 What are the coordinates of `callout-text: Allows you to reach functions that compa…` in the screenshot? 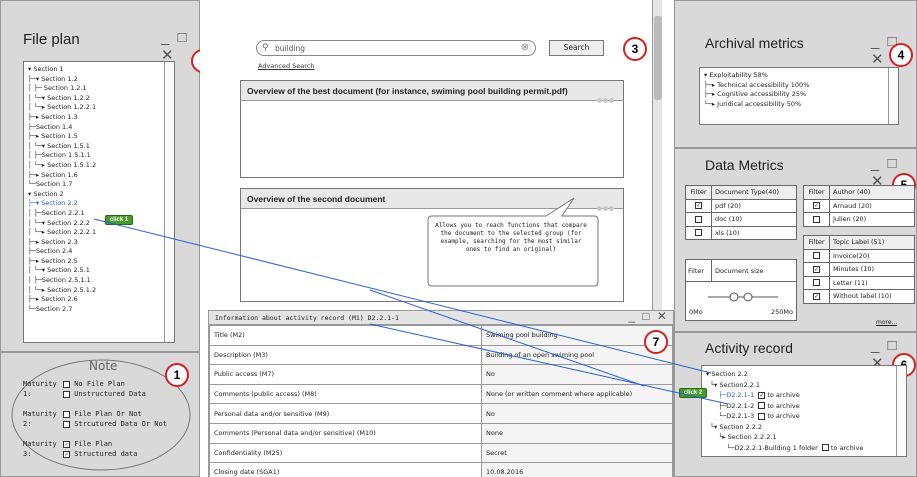 It's located at (511, 237).